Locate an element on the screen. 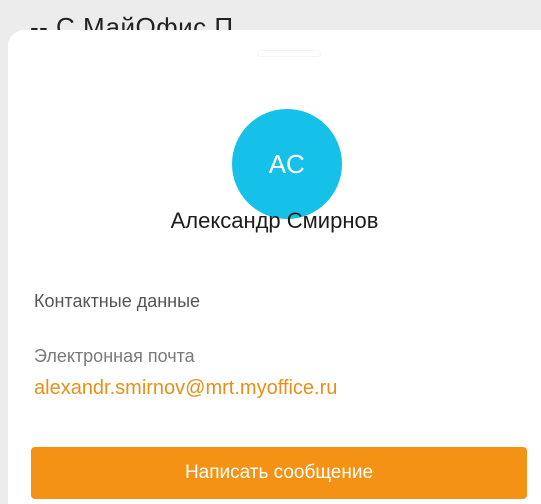  send-message-button: Написать сообщение is located at coordinates (279, 473).